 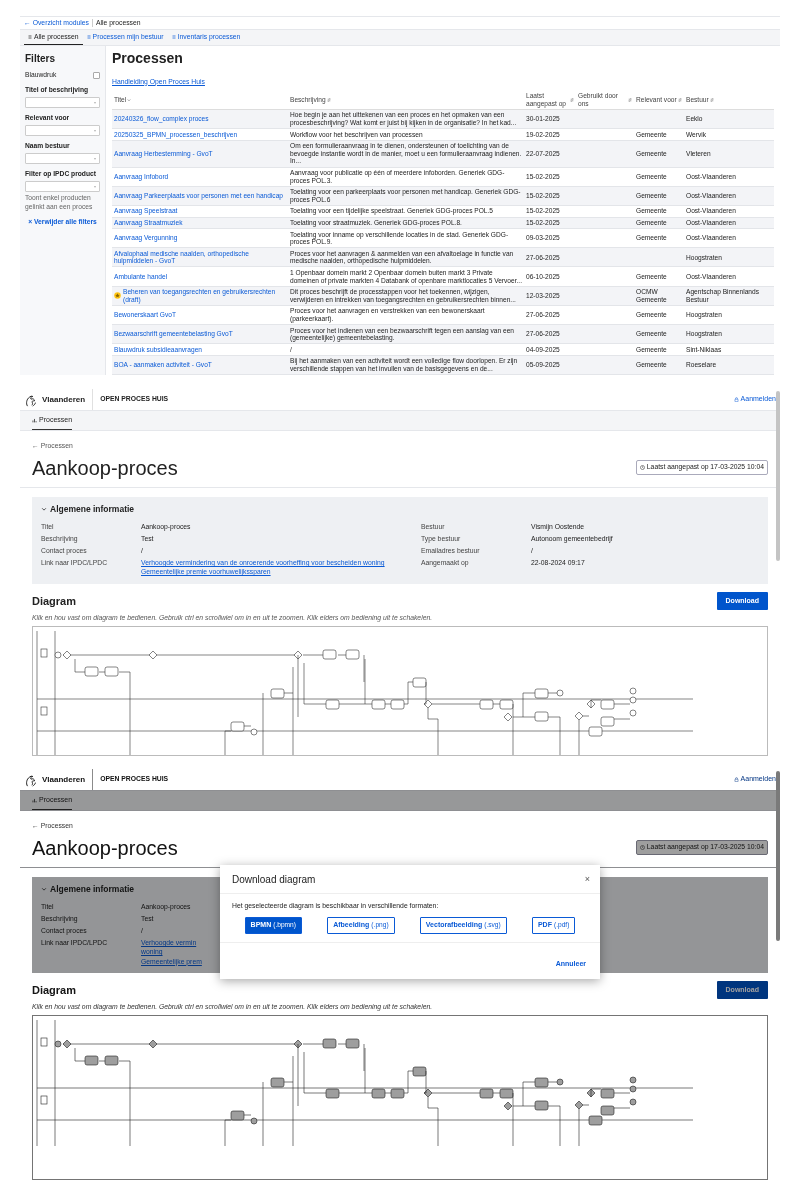 What do you see at coordinates (129, 99) in the screenshot?
I see `chevron-down-icon` at bounding box center [129, 99].